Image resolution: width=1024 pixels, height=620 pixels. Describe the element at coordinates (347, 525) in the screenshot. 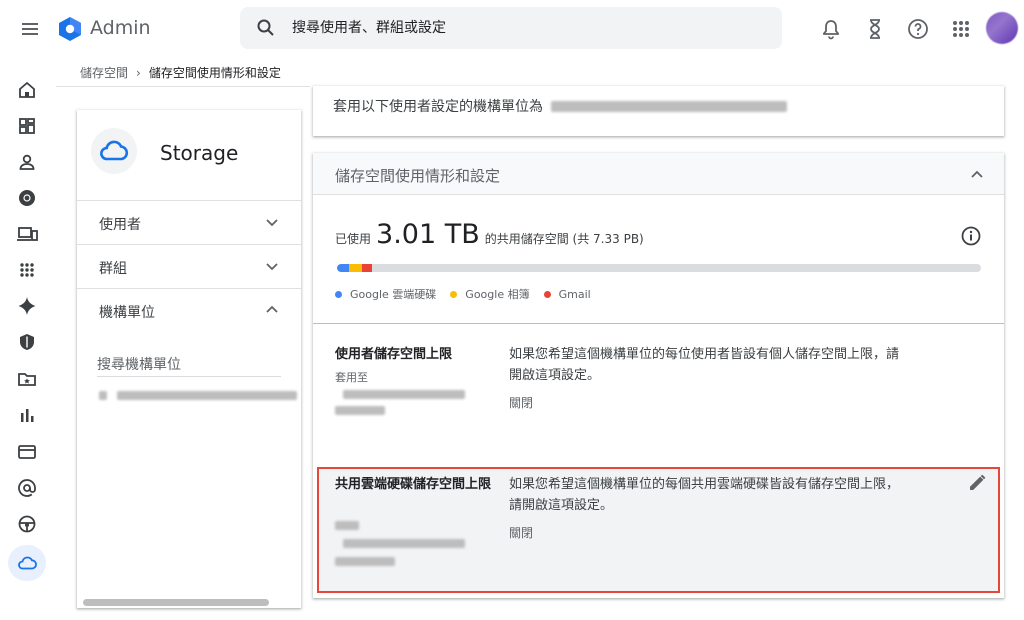

I see `applied-label-redacted` at that location.